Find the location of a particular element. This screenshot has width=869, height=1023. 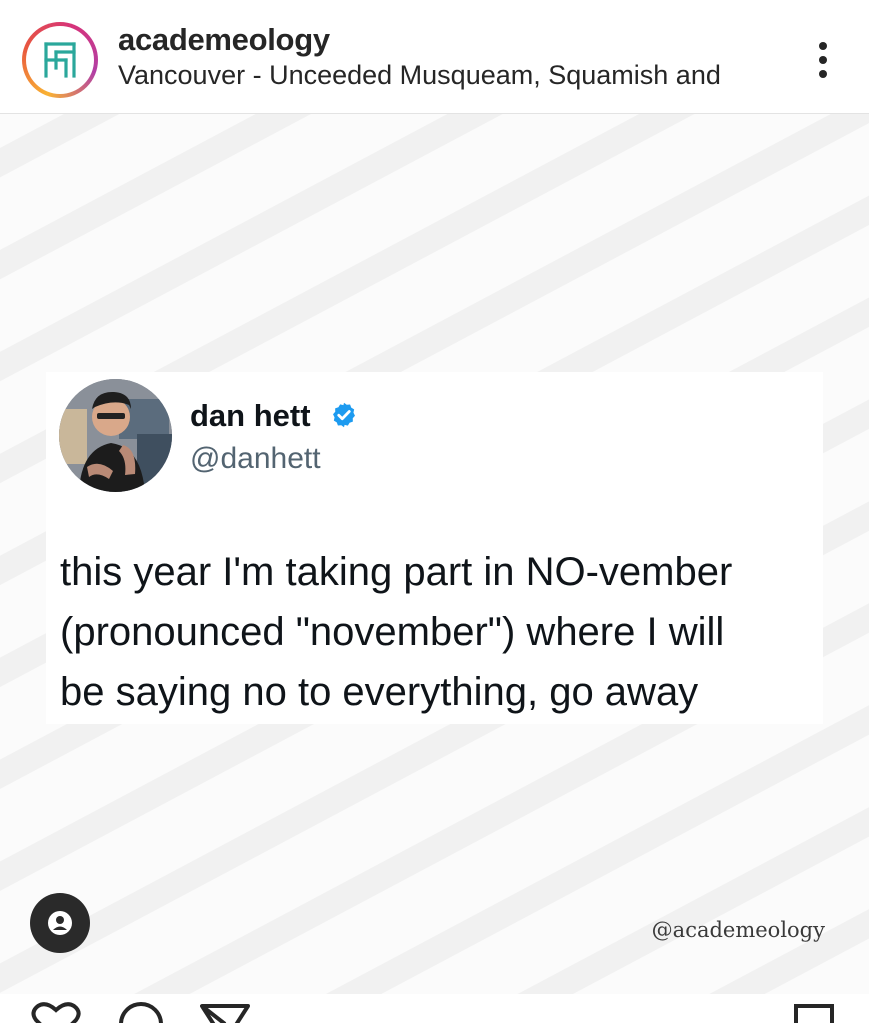

more-options-button is located at coordinates (823, 60).